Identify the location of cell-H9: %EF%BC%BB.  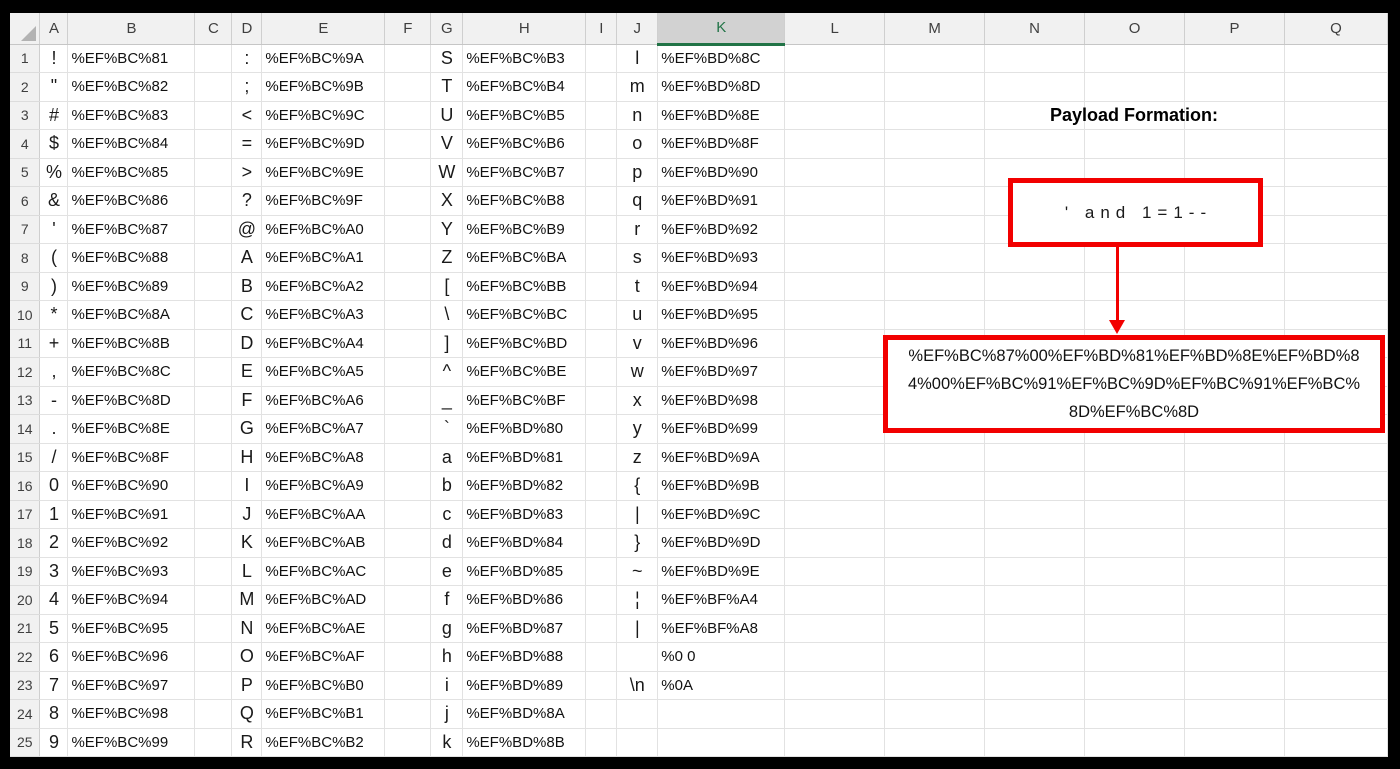
(524, 286).